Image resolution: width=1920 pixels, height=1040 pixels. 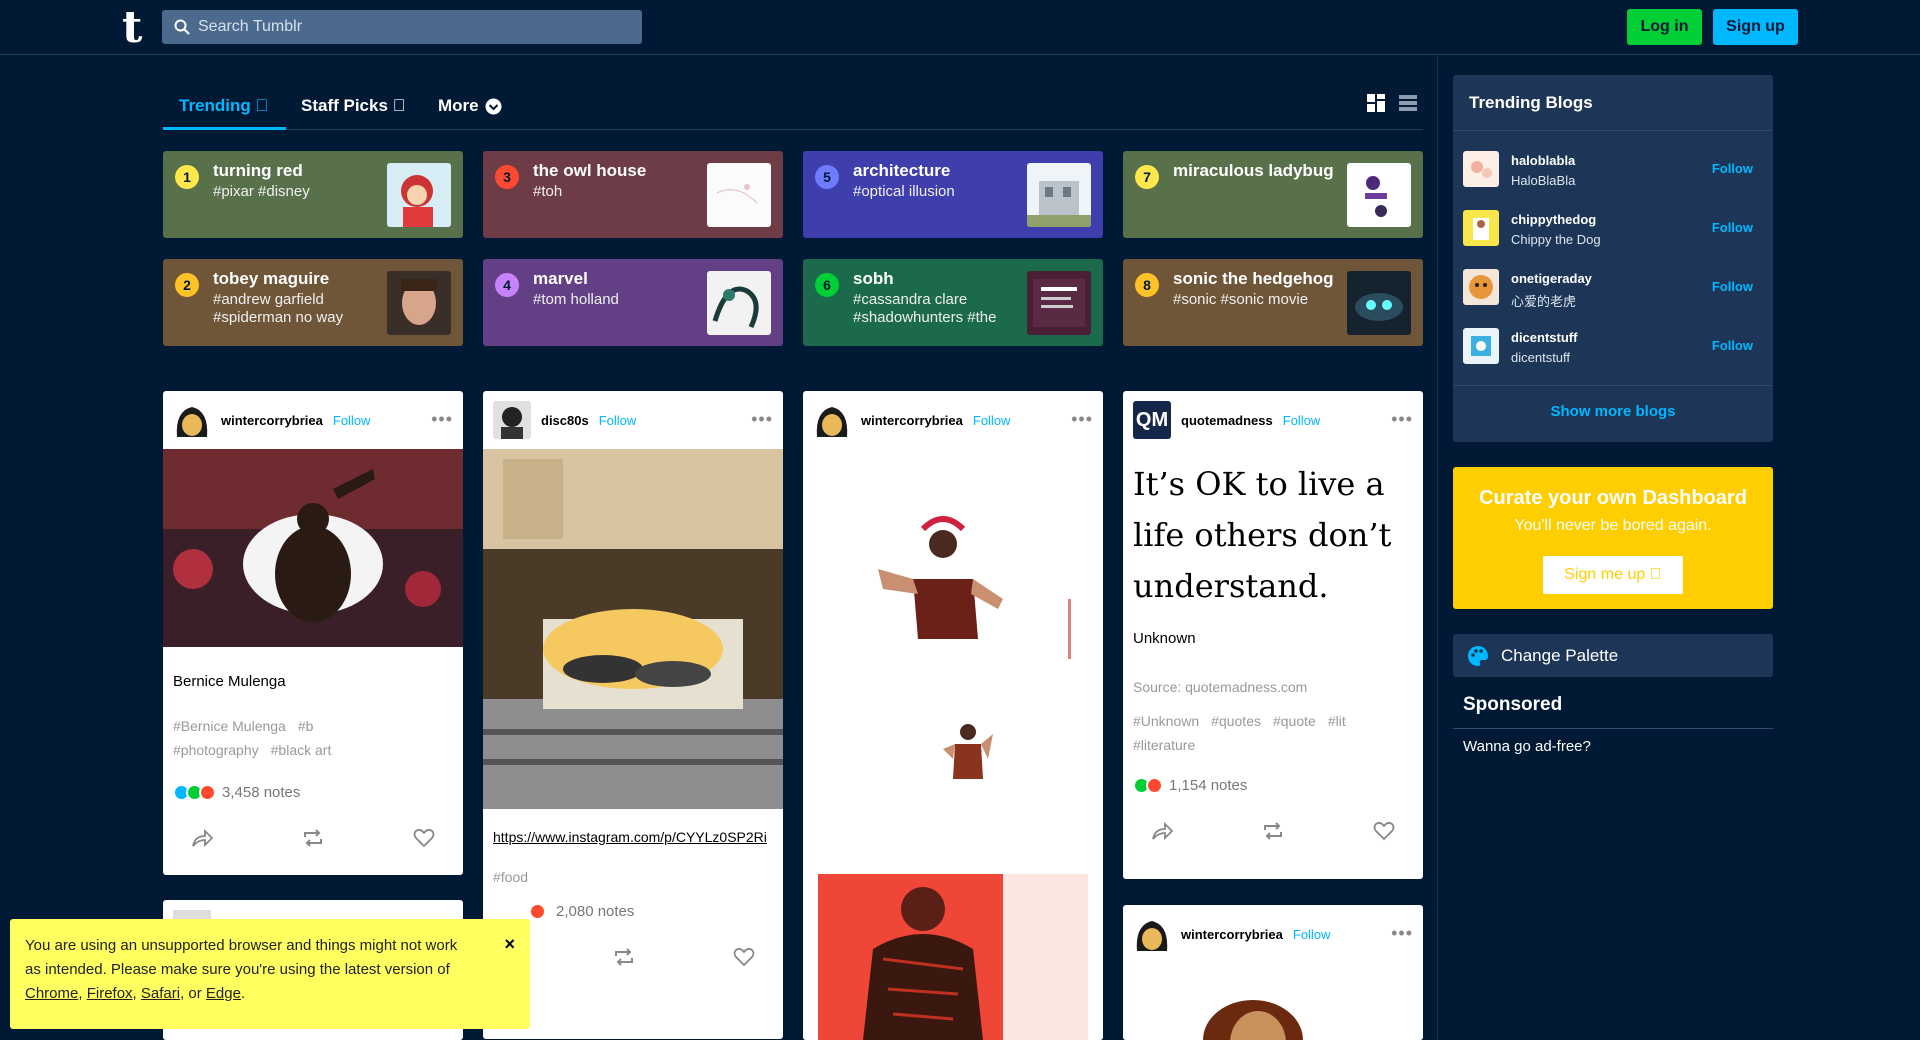 What do you see at coordinates (633, 911) in the screenshot?
I see `post-notes: 2,080 notes` at bounding box center [633, 911].